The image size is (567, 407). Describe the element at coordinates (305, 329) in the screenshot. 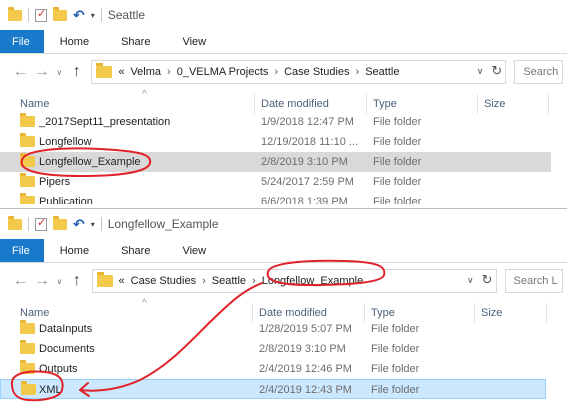

I see `item-date: 1/28/2019 5:07 PM` at that location.